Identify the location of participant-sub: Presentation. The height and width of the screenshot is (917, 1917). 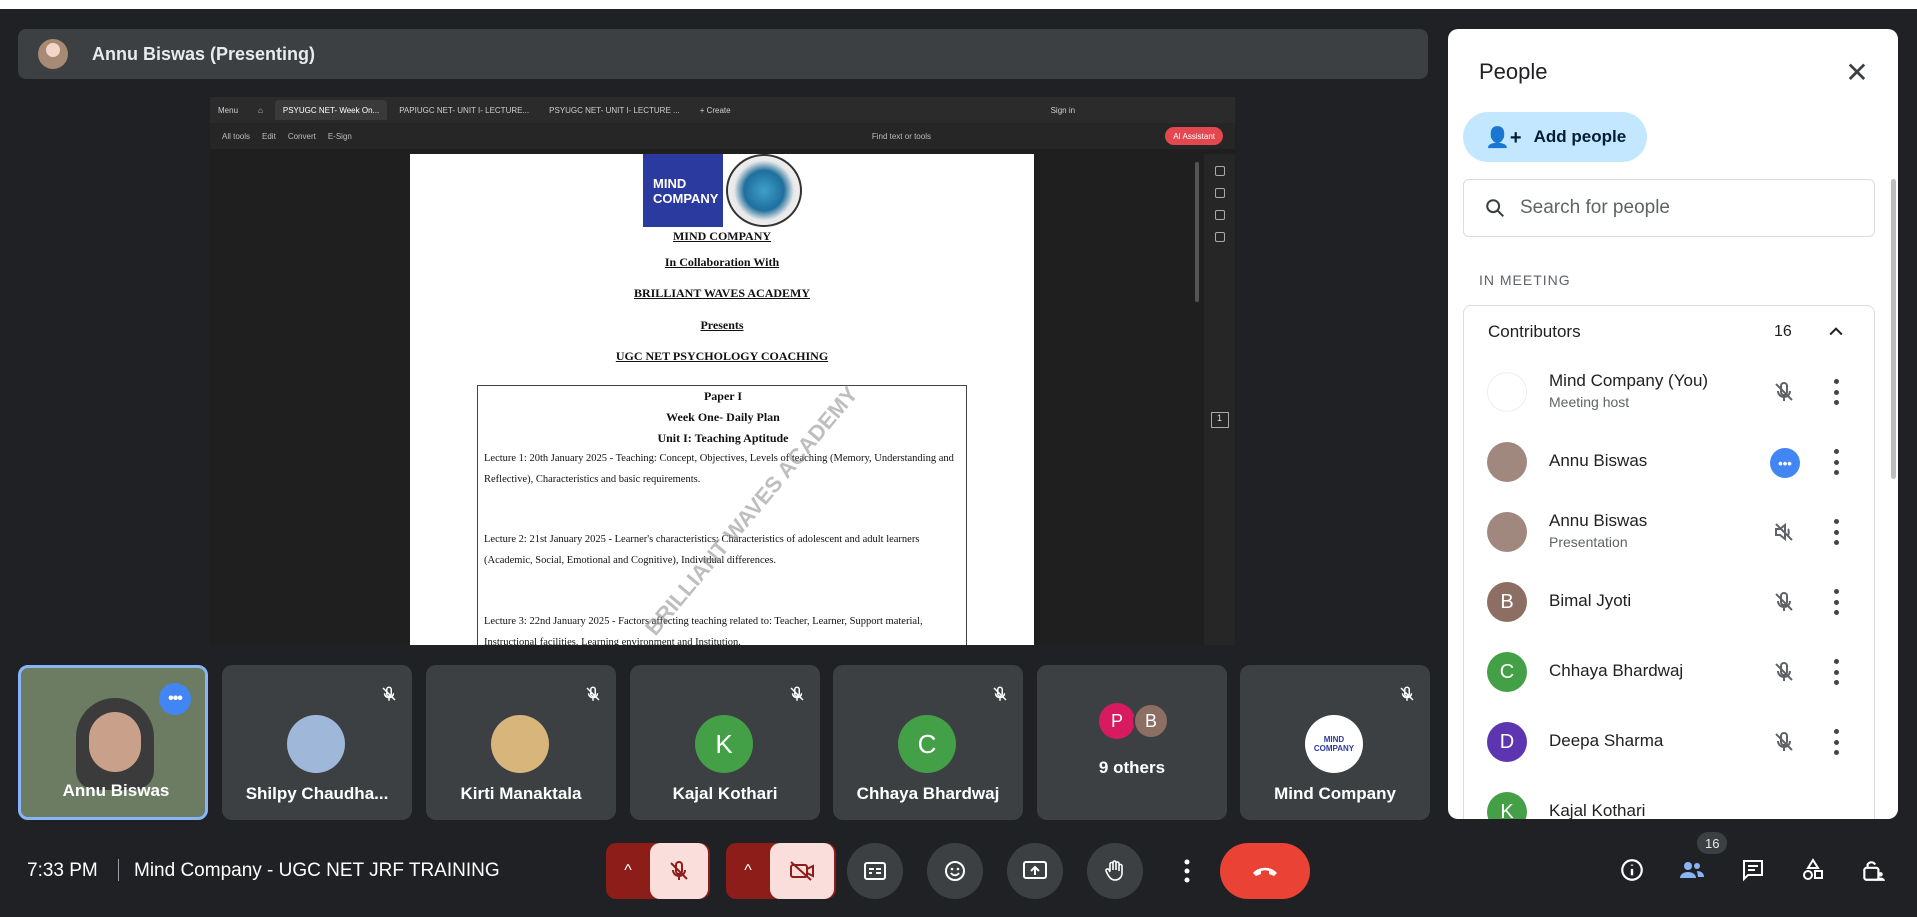
(1588, 542).